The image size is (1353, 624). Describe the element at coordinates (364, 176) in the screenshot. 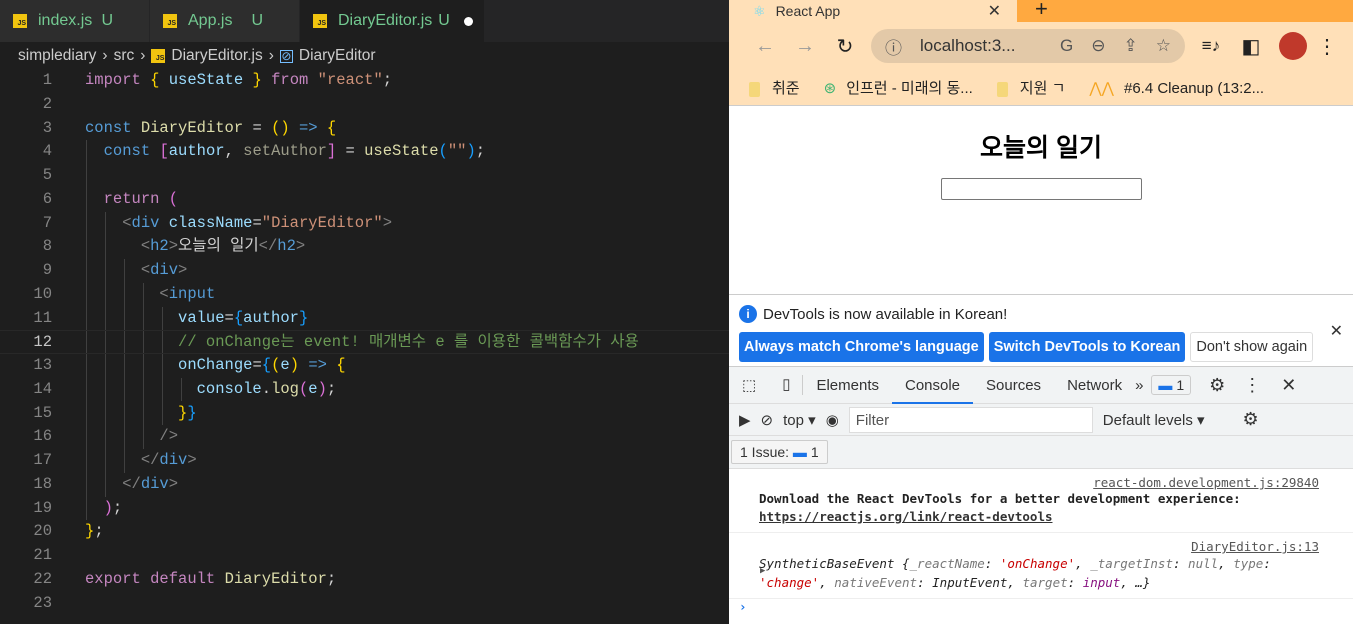

I see `code-line: 5` at that location.